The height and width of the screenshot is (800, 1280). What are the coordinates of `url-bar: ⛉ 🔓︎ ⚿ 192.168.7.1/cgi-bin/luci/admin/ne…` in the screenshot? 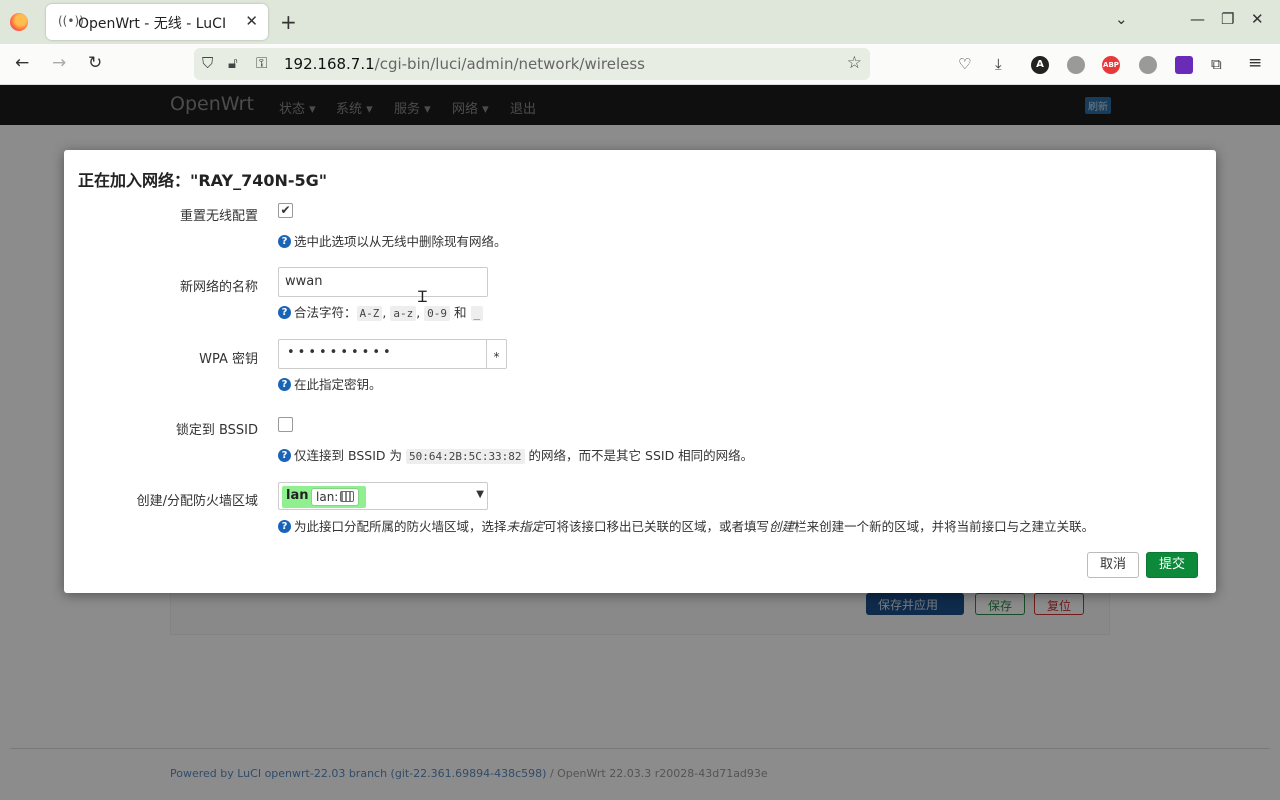 It's located at (532, 64).